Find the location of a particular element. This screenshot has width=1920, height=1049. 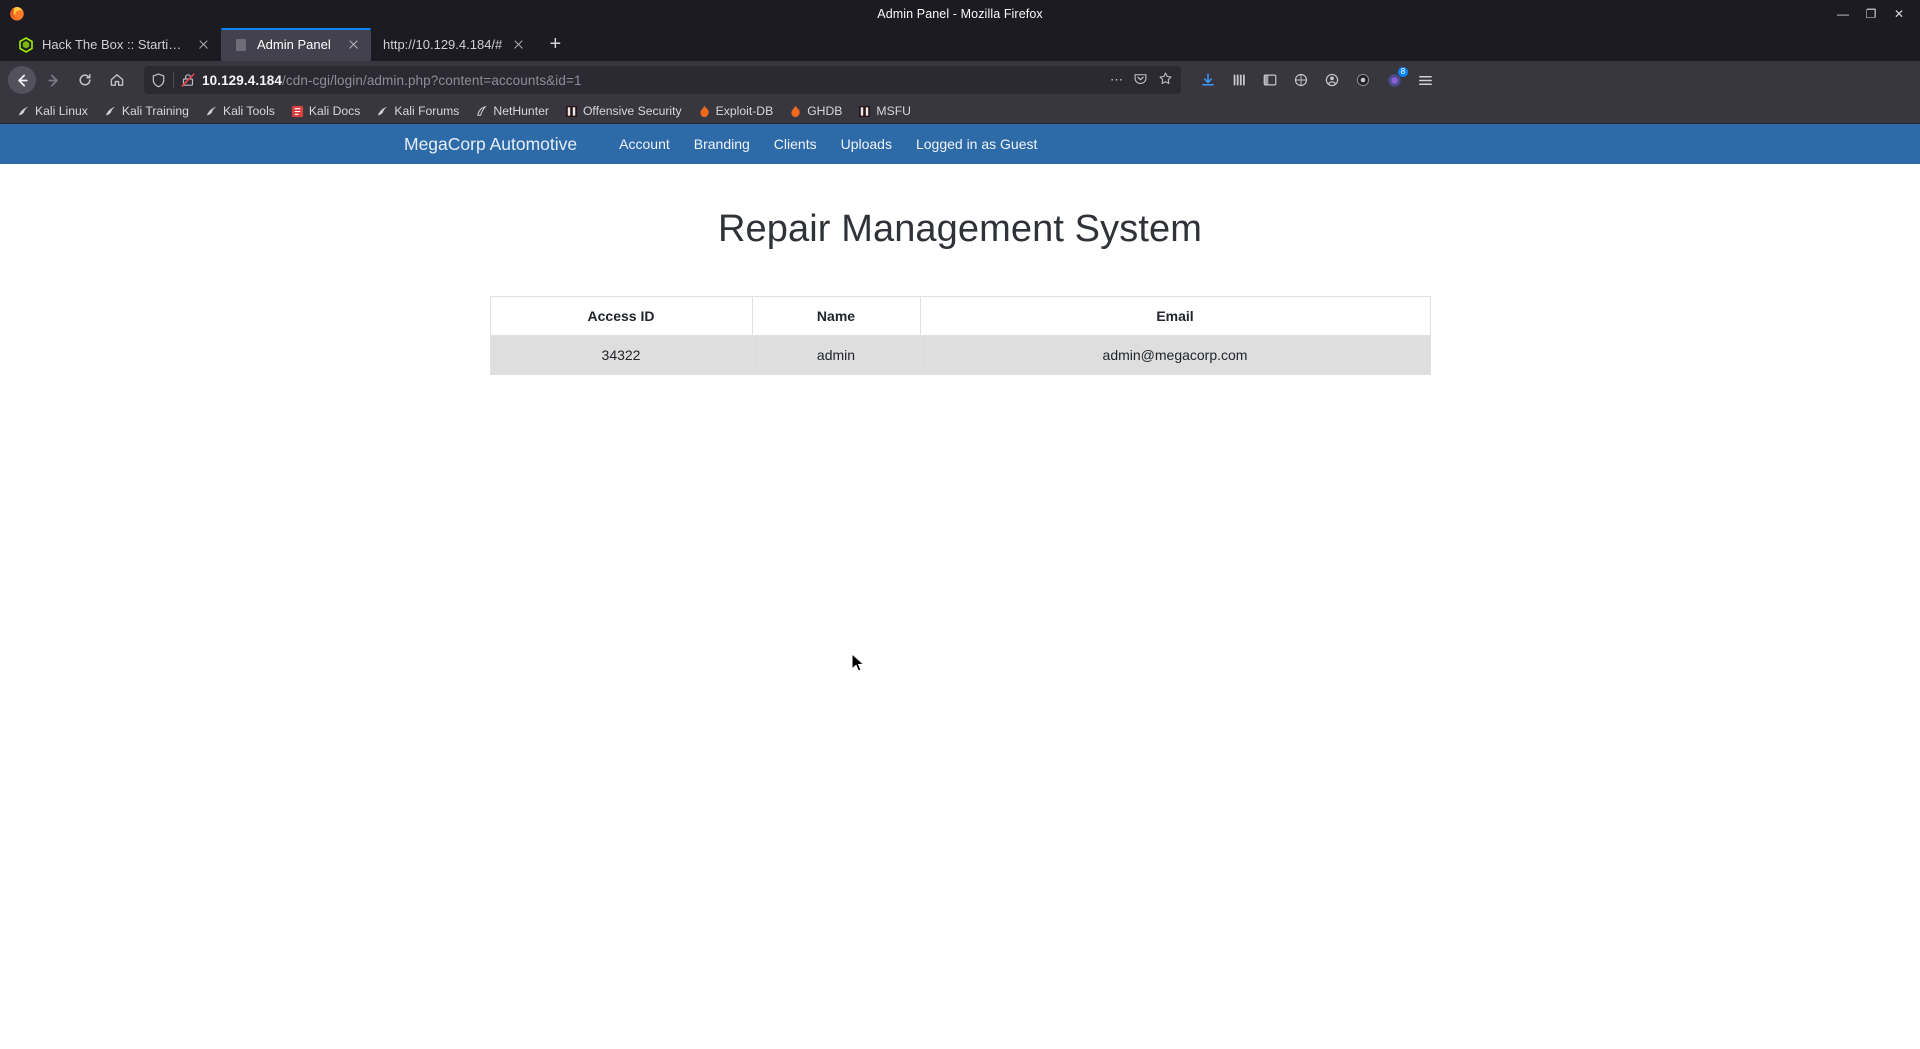

ghdb-flame-icon is located at coordinates (795, 111).